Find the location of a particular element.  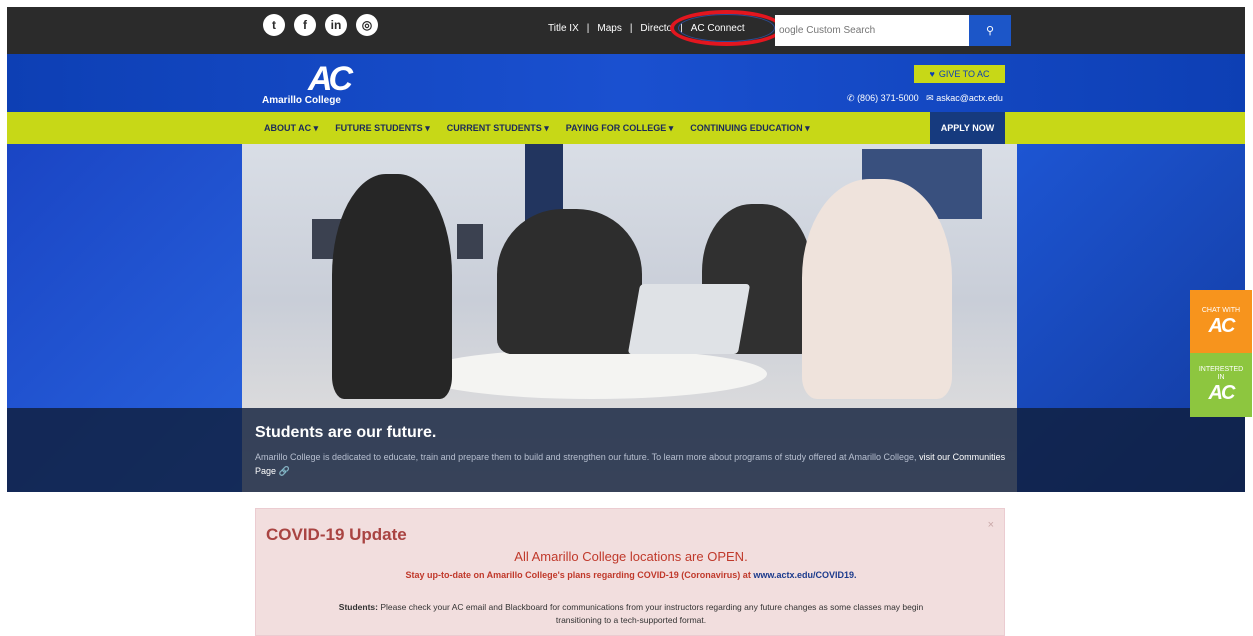

interested-logo-mark: AC is located at coordinates (1222, 393).